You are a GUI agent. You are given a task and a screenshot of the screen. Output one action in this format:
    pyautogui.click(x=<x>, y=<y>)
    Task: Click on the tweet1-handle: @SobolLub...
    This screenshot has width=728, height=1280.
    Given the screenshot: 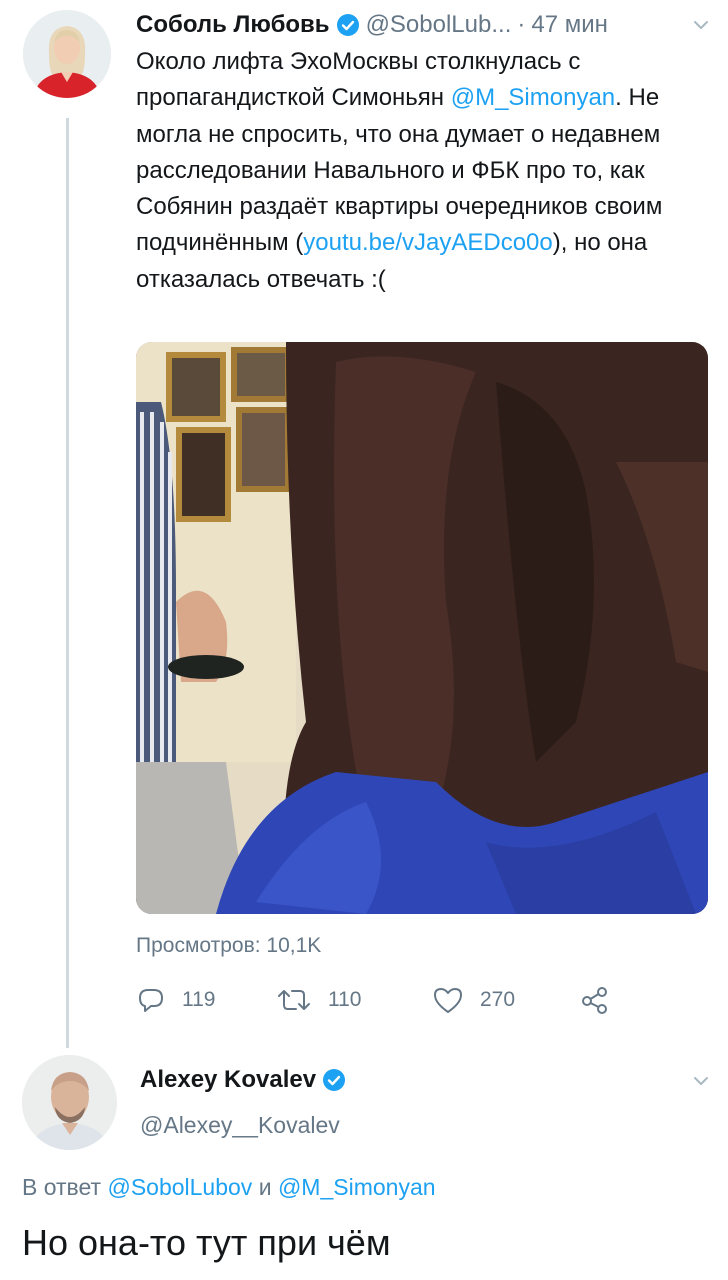 What is the action you would take?
    pyautogui.click(x=439, y=25)
    